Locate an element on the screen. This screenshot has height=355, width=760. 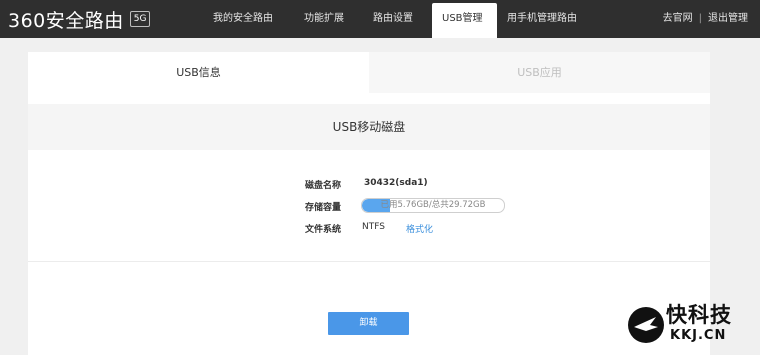
nav-item-my-router: 我的安全路由 is located at coordinates (248, 19).